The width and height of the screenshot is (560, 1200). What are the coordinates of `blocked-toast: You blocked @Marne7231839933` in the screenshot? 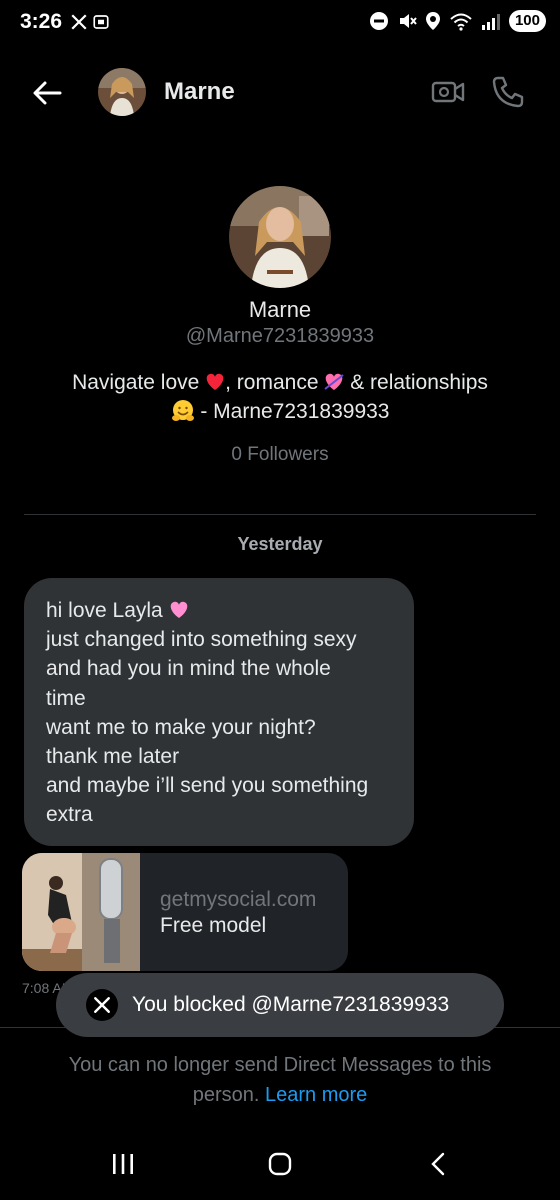 It's located at (280, 1005).